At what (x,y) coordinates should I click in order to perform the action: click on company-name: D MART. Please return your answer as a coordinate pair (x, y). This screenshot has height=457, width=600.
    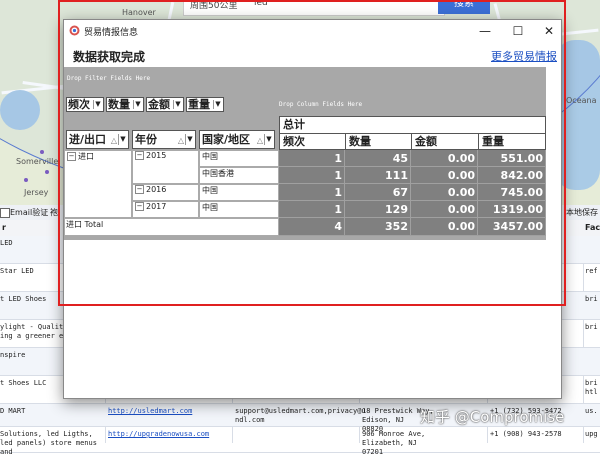
    Looking at the image, I should click on (13, 411).